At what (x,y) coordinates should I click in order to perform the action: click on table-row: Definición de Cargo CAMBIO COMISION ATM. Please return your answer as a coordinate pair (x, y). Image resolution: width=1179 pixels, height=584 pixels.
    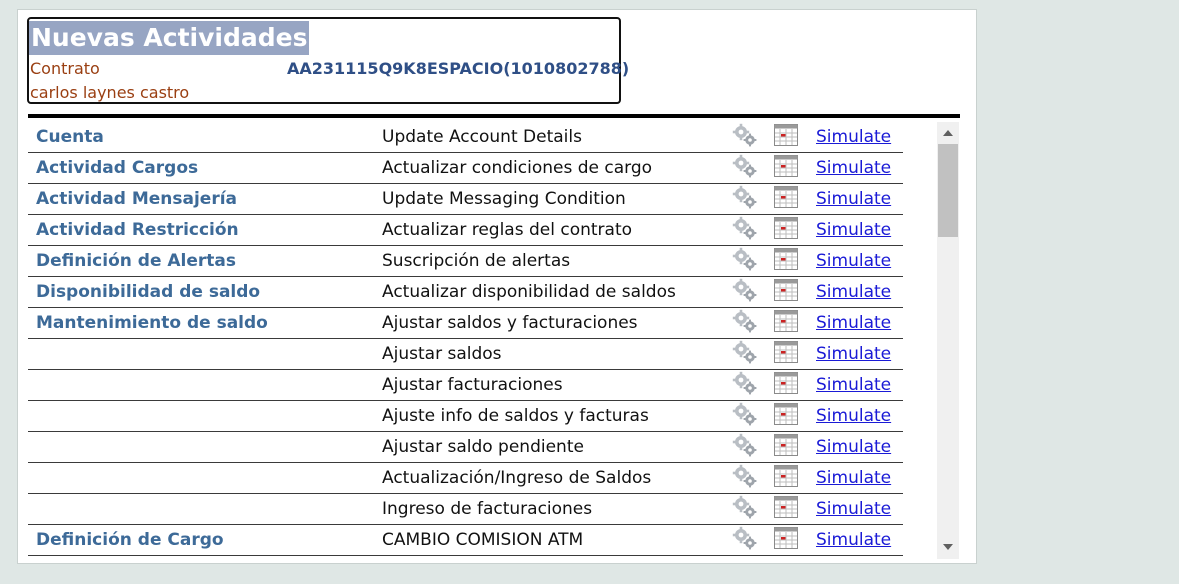
    Looking at the image, I should click on (465, 540).